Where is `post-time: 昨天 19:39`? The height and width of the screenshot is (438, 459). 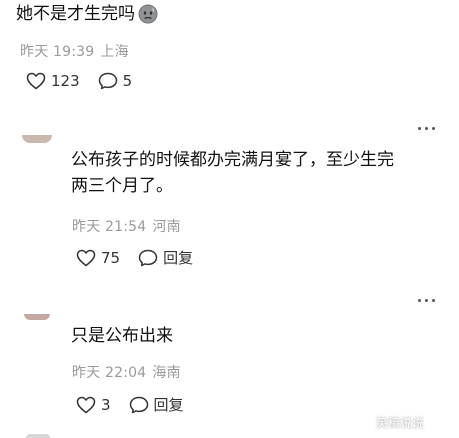 post-time: 昨天 19:39 is located at coordinates (57, 52).